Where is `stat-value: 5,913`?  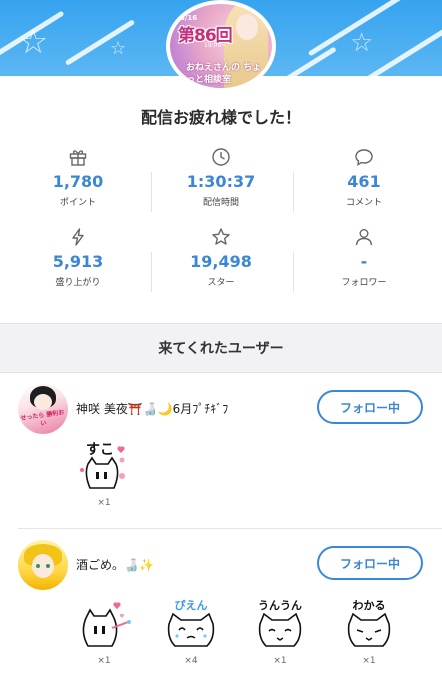 stat-value: 5,913 is located at coordinates (78, 261).